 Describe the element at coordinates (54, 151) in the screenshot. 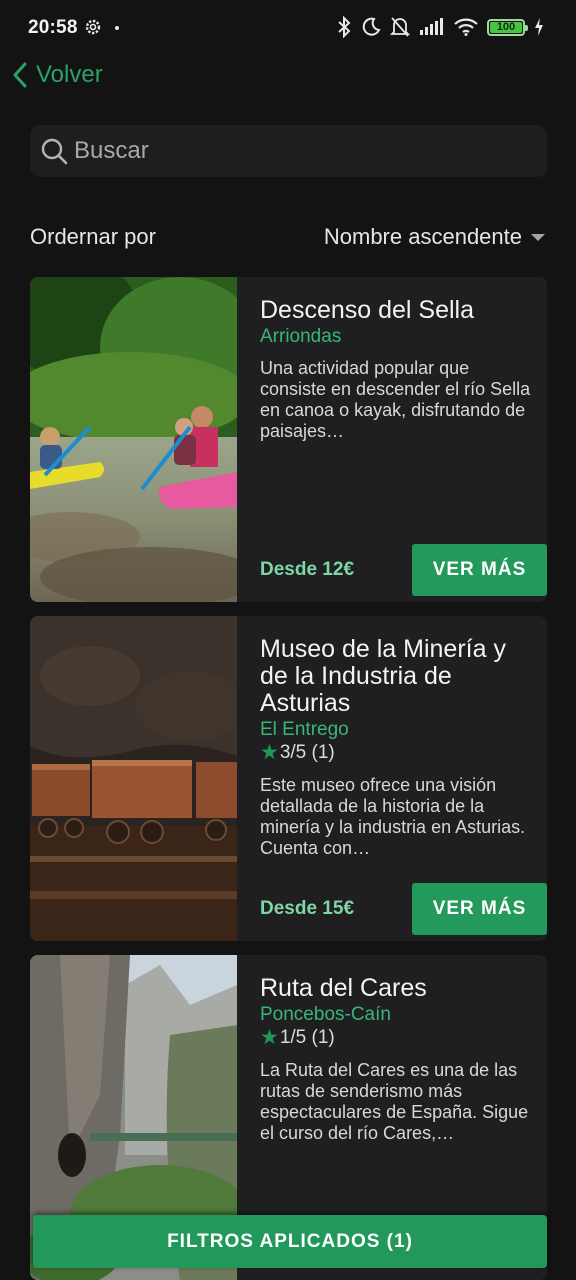

I see `search-icon` at that location.